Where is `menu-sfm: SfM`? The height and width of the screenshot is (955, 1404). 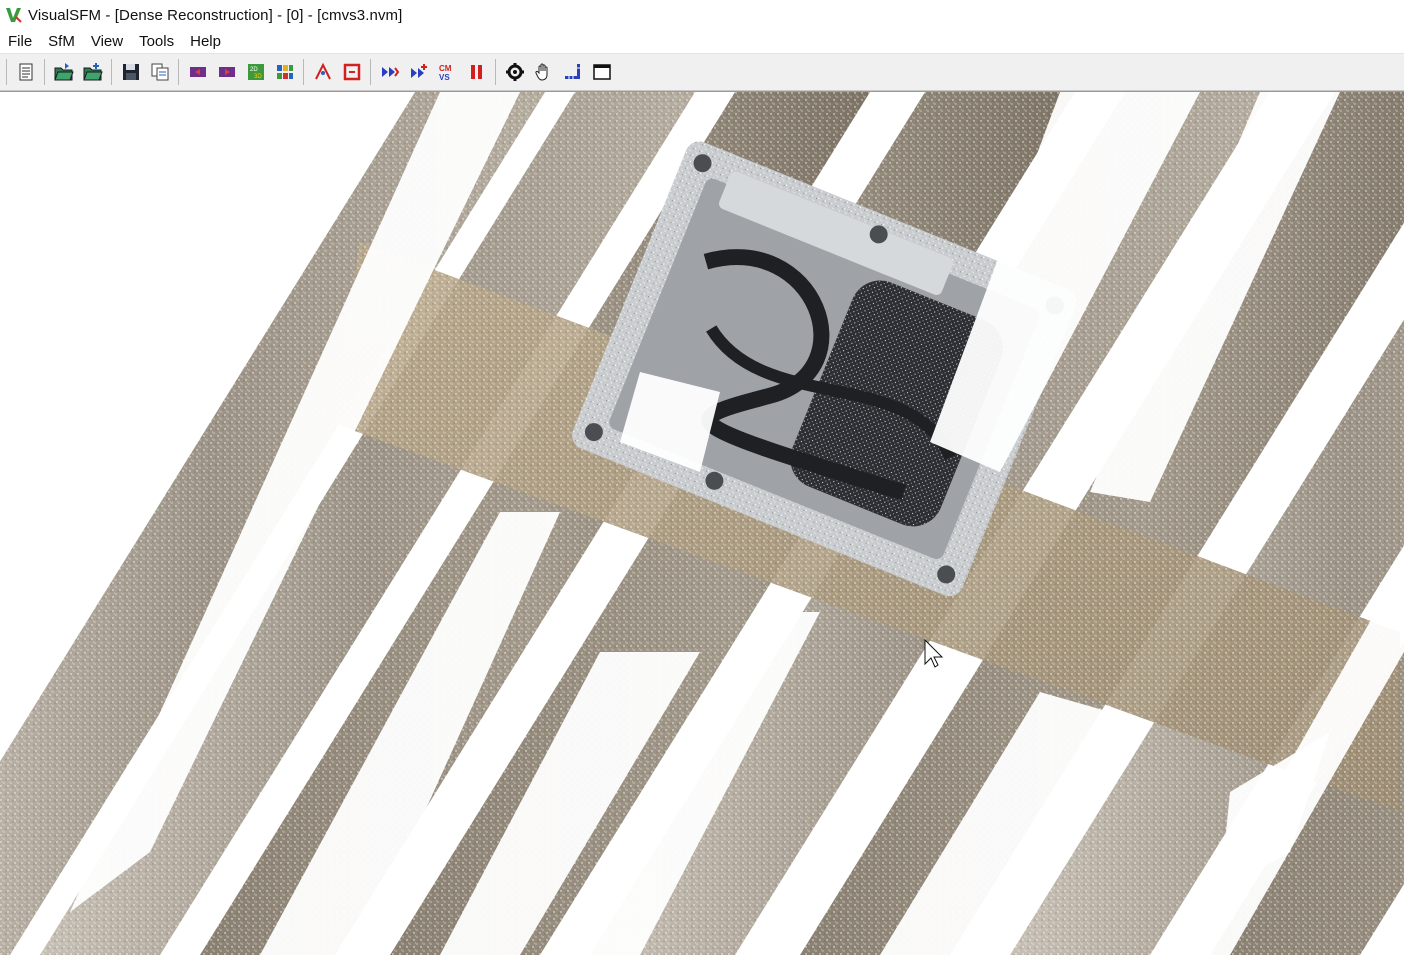
menu-sfm: SfM is located at coordinates (61, 41).